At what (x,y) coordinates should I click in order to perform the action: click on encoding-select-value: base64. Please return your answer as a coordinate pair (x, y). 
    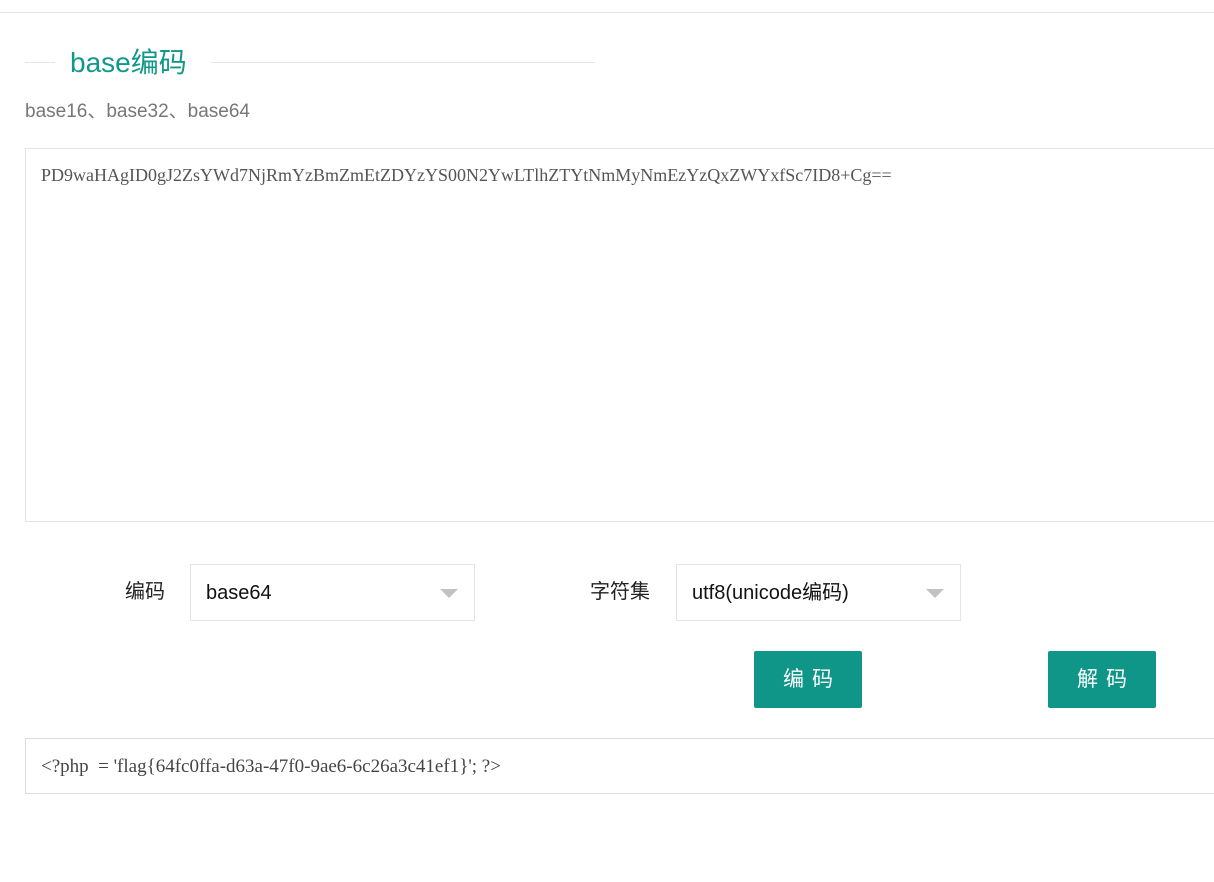
    Looking at the image, I should click on (239, 593).